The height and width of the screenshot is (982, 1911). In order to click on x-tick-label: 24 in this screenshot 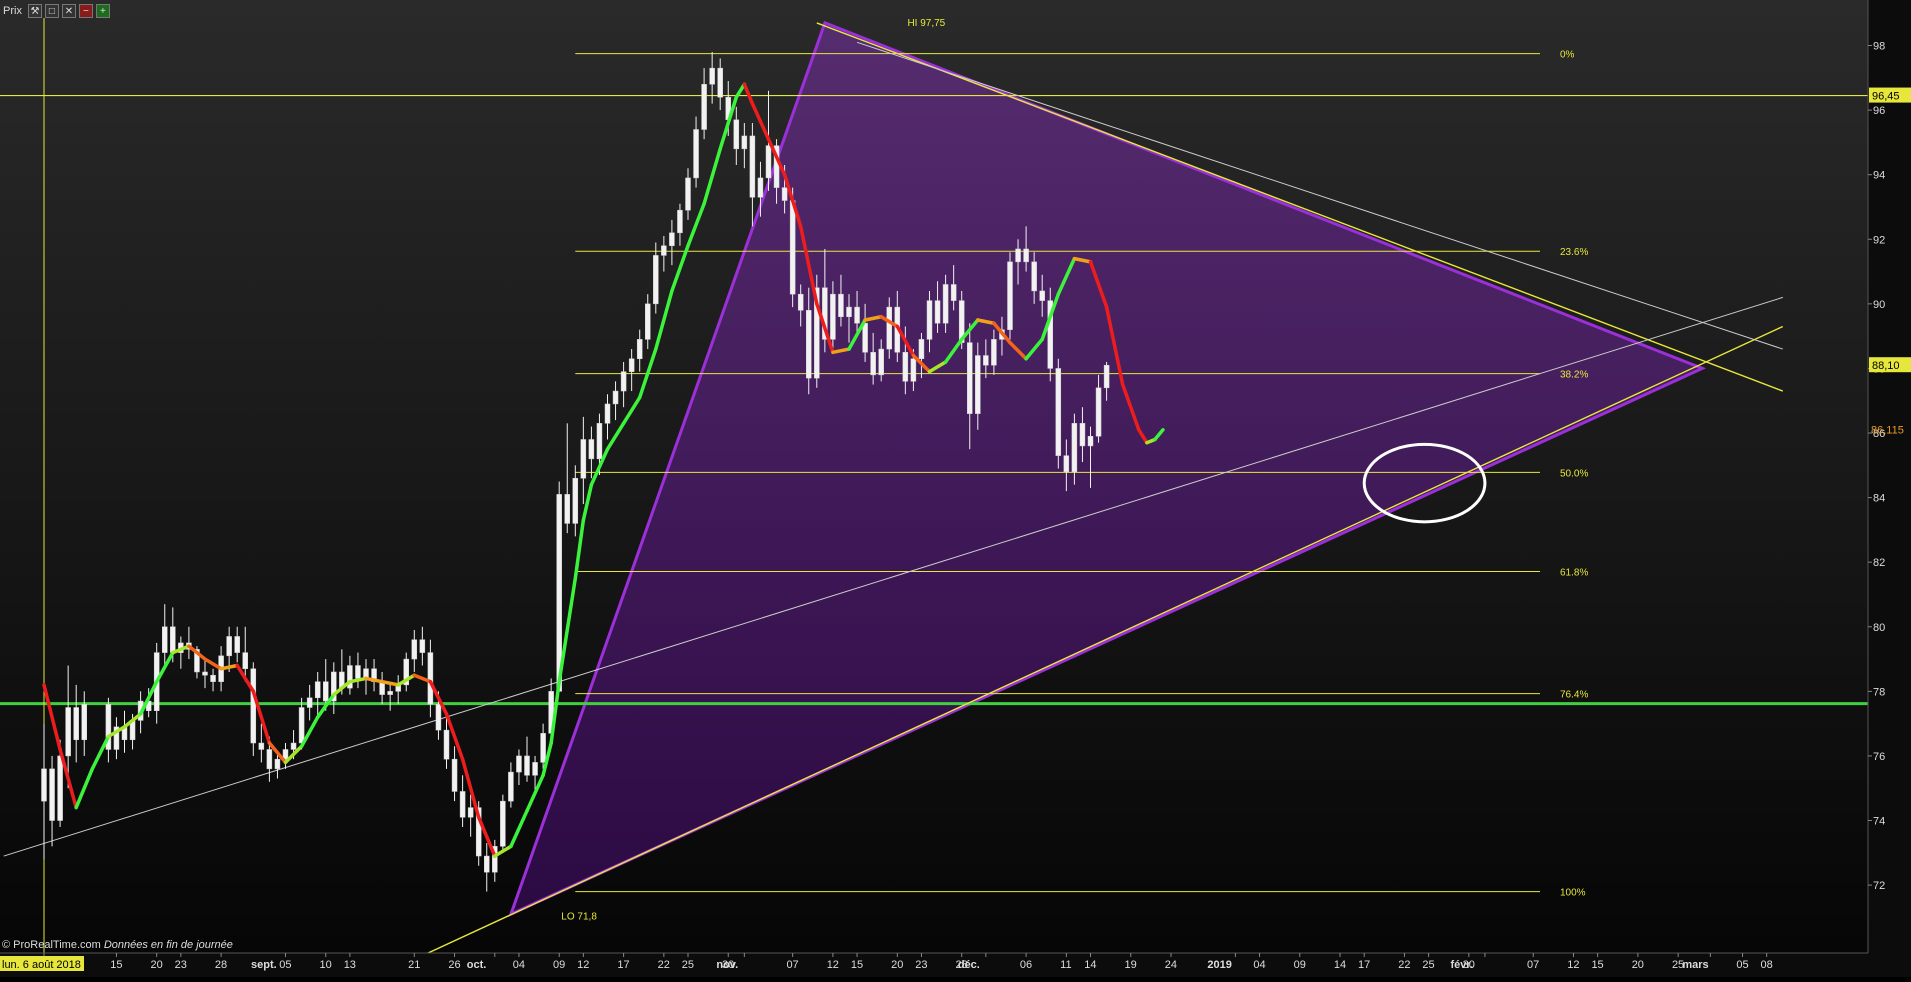, I will do `click(1171, 965)`.